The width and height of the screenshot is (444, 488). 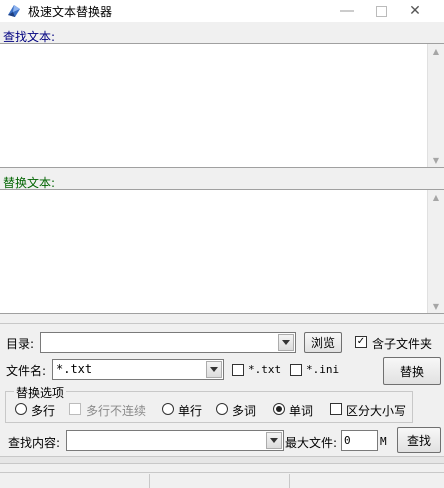 What do you see at coordinates (175, 440) in the screenshot?
I see `search-content-combo` at bounding box center [175, 440].